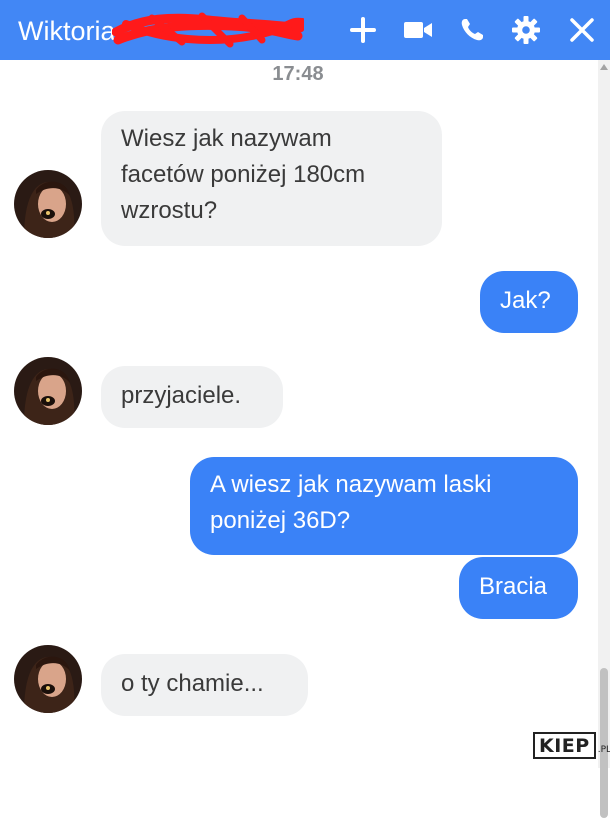 This screenshot has width=610, height=818. Describe the element at coordinates (418, 30) in the screenshot. I see `video-camera-icon` at that location.